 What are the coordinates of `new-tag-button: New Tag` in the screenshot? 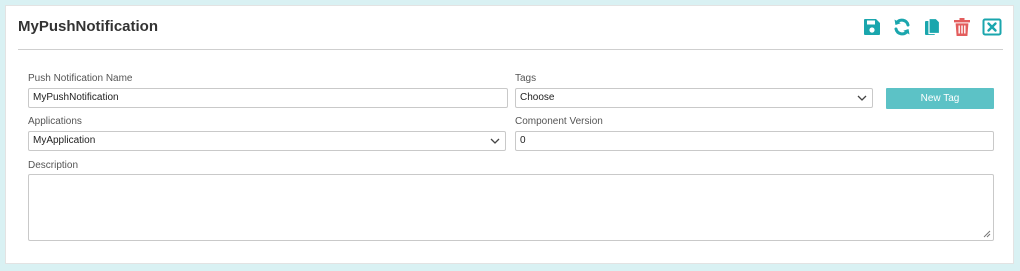 It's located at (940, 98).